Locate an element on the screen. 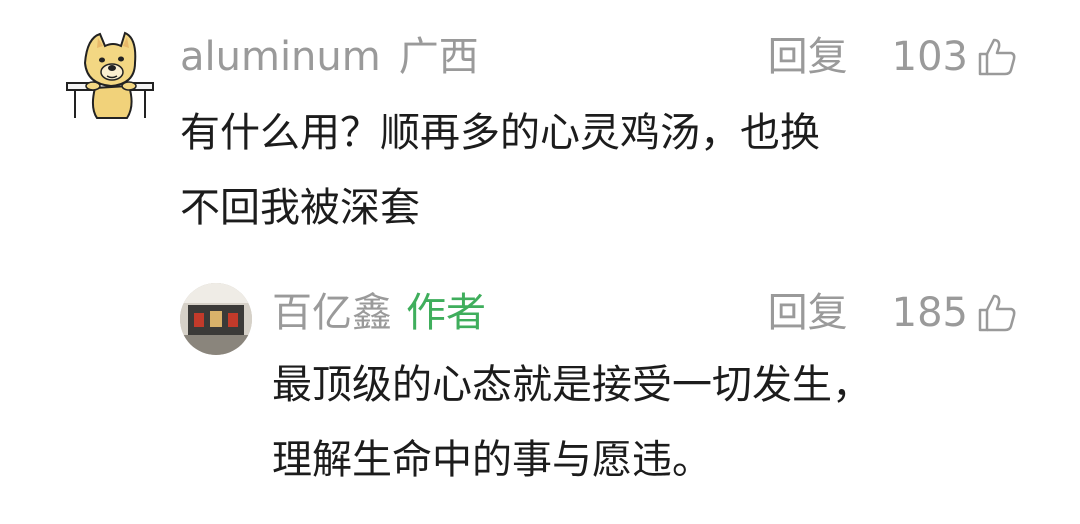  comment-actions: 回复 103 is located at coordinates (893, 57).